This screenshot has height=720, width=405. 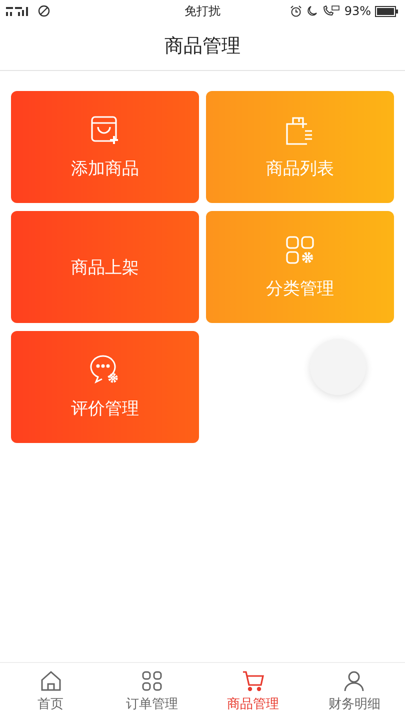 I want to click on grid-icon, so click(x=151, y=681).